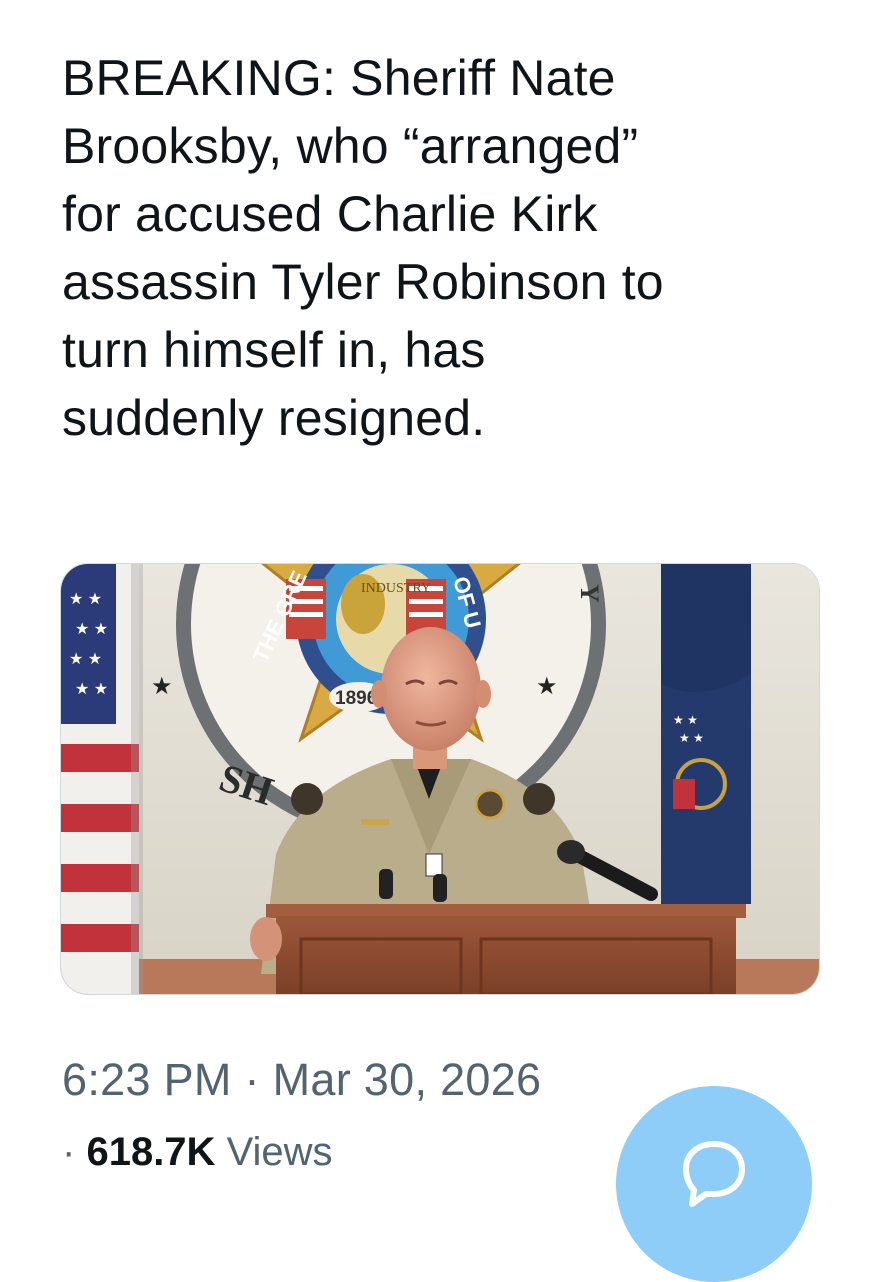 This screenshot has height=1282, width=878. What do you see at coordinates (706, 734) in the screenshot?
I see `utah-flag: ★ ★ ★ ★` at bounding box center [706, 734].